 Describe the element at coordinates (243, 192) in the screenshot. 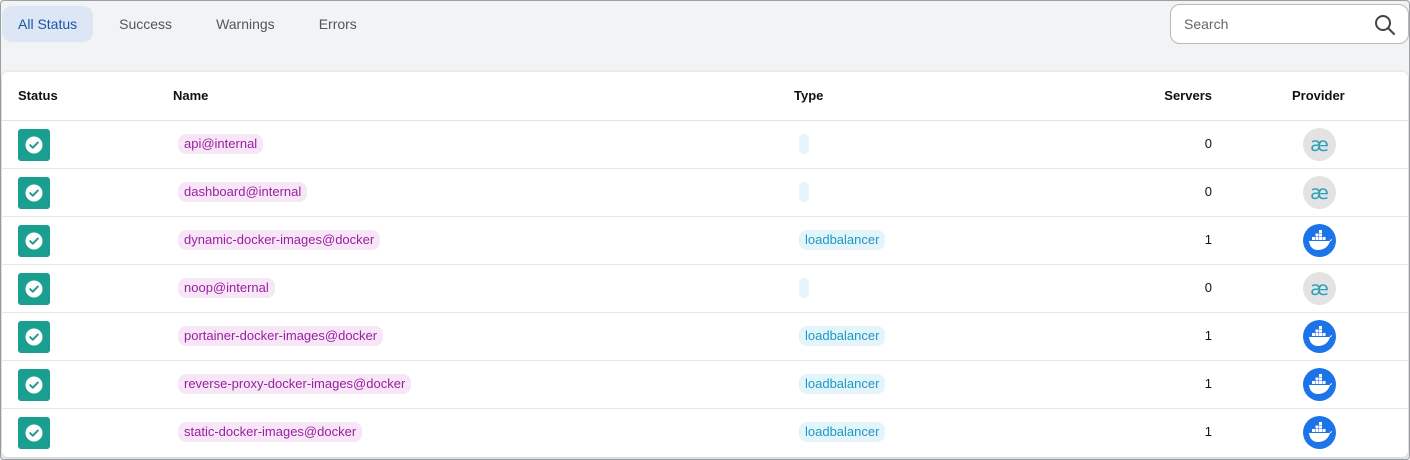

I see `service-name-chip: dashboard@internal` at that location.